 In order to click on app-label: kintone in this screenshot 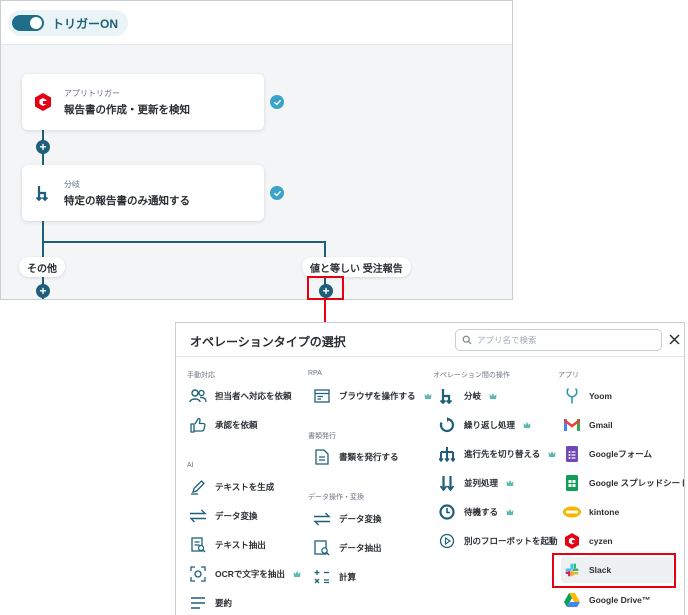, I will do `click(604, 512)`.